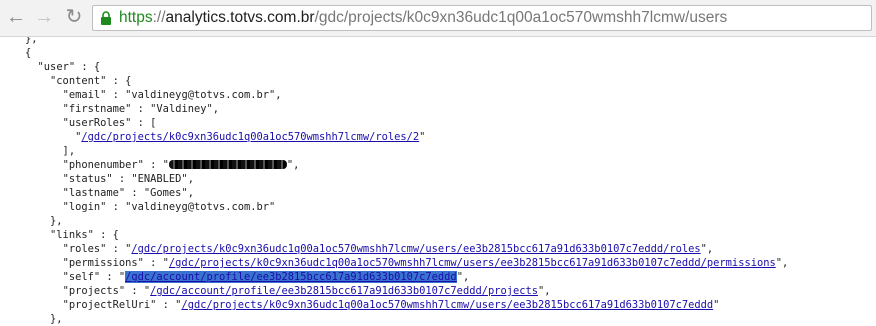  I want to click on redacted-phone, so click(227, 164).